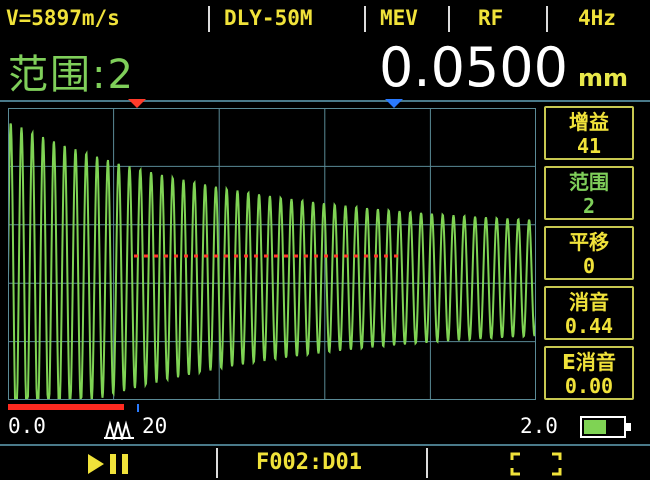 This screenshot has height=480, width=650. What do you see at coordinates (325, 18) in the screenshot?
I see `top-status-bar: V=5897m/s DLY-50M MEV RF 4Hz` at bounding box center [325, 18].